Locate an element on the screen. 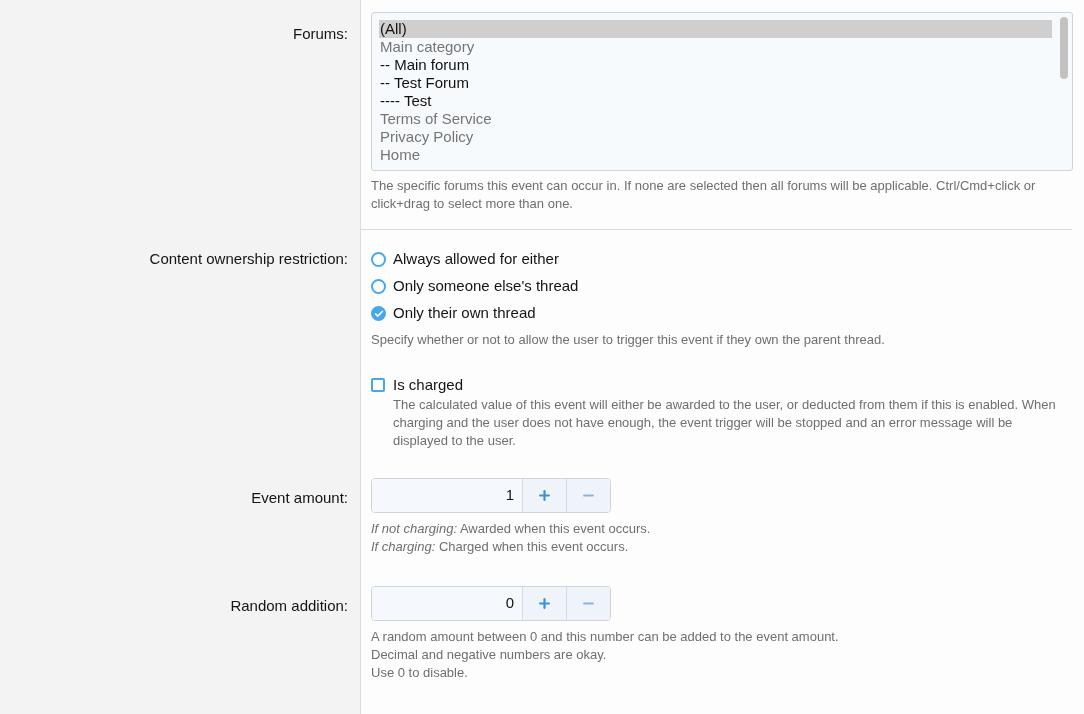  field-label: Event amount: is located at coordinates (299, 497).